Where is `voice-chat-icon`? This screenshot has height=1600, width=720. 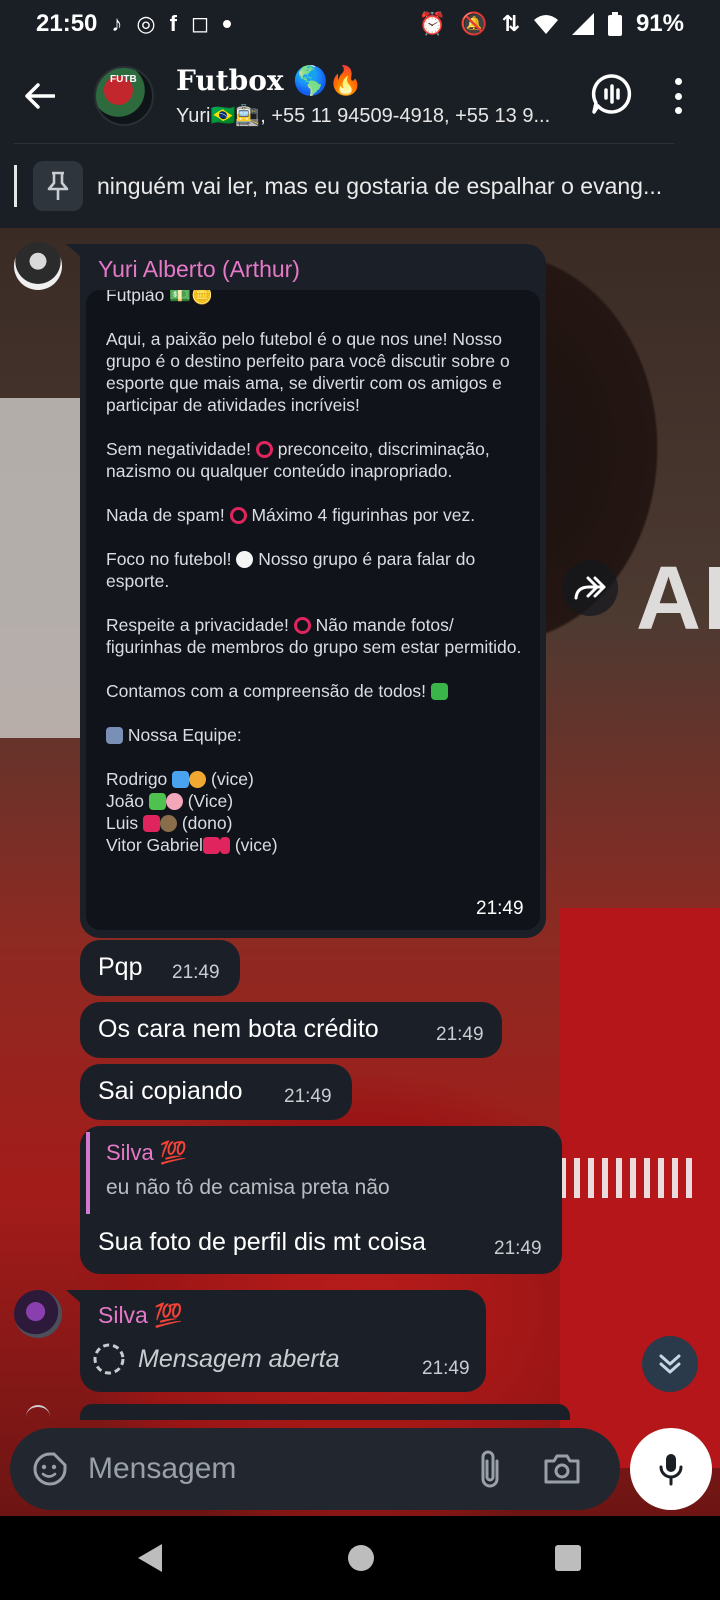
voice-chat-icon is located at coordinates (611, 94).